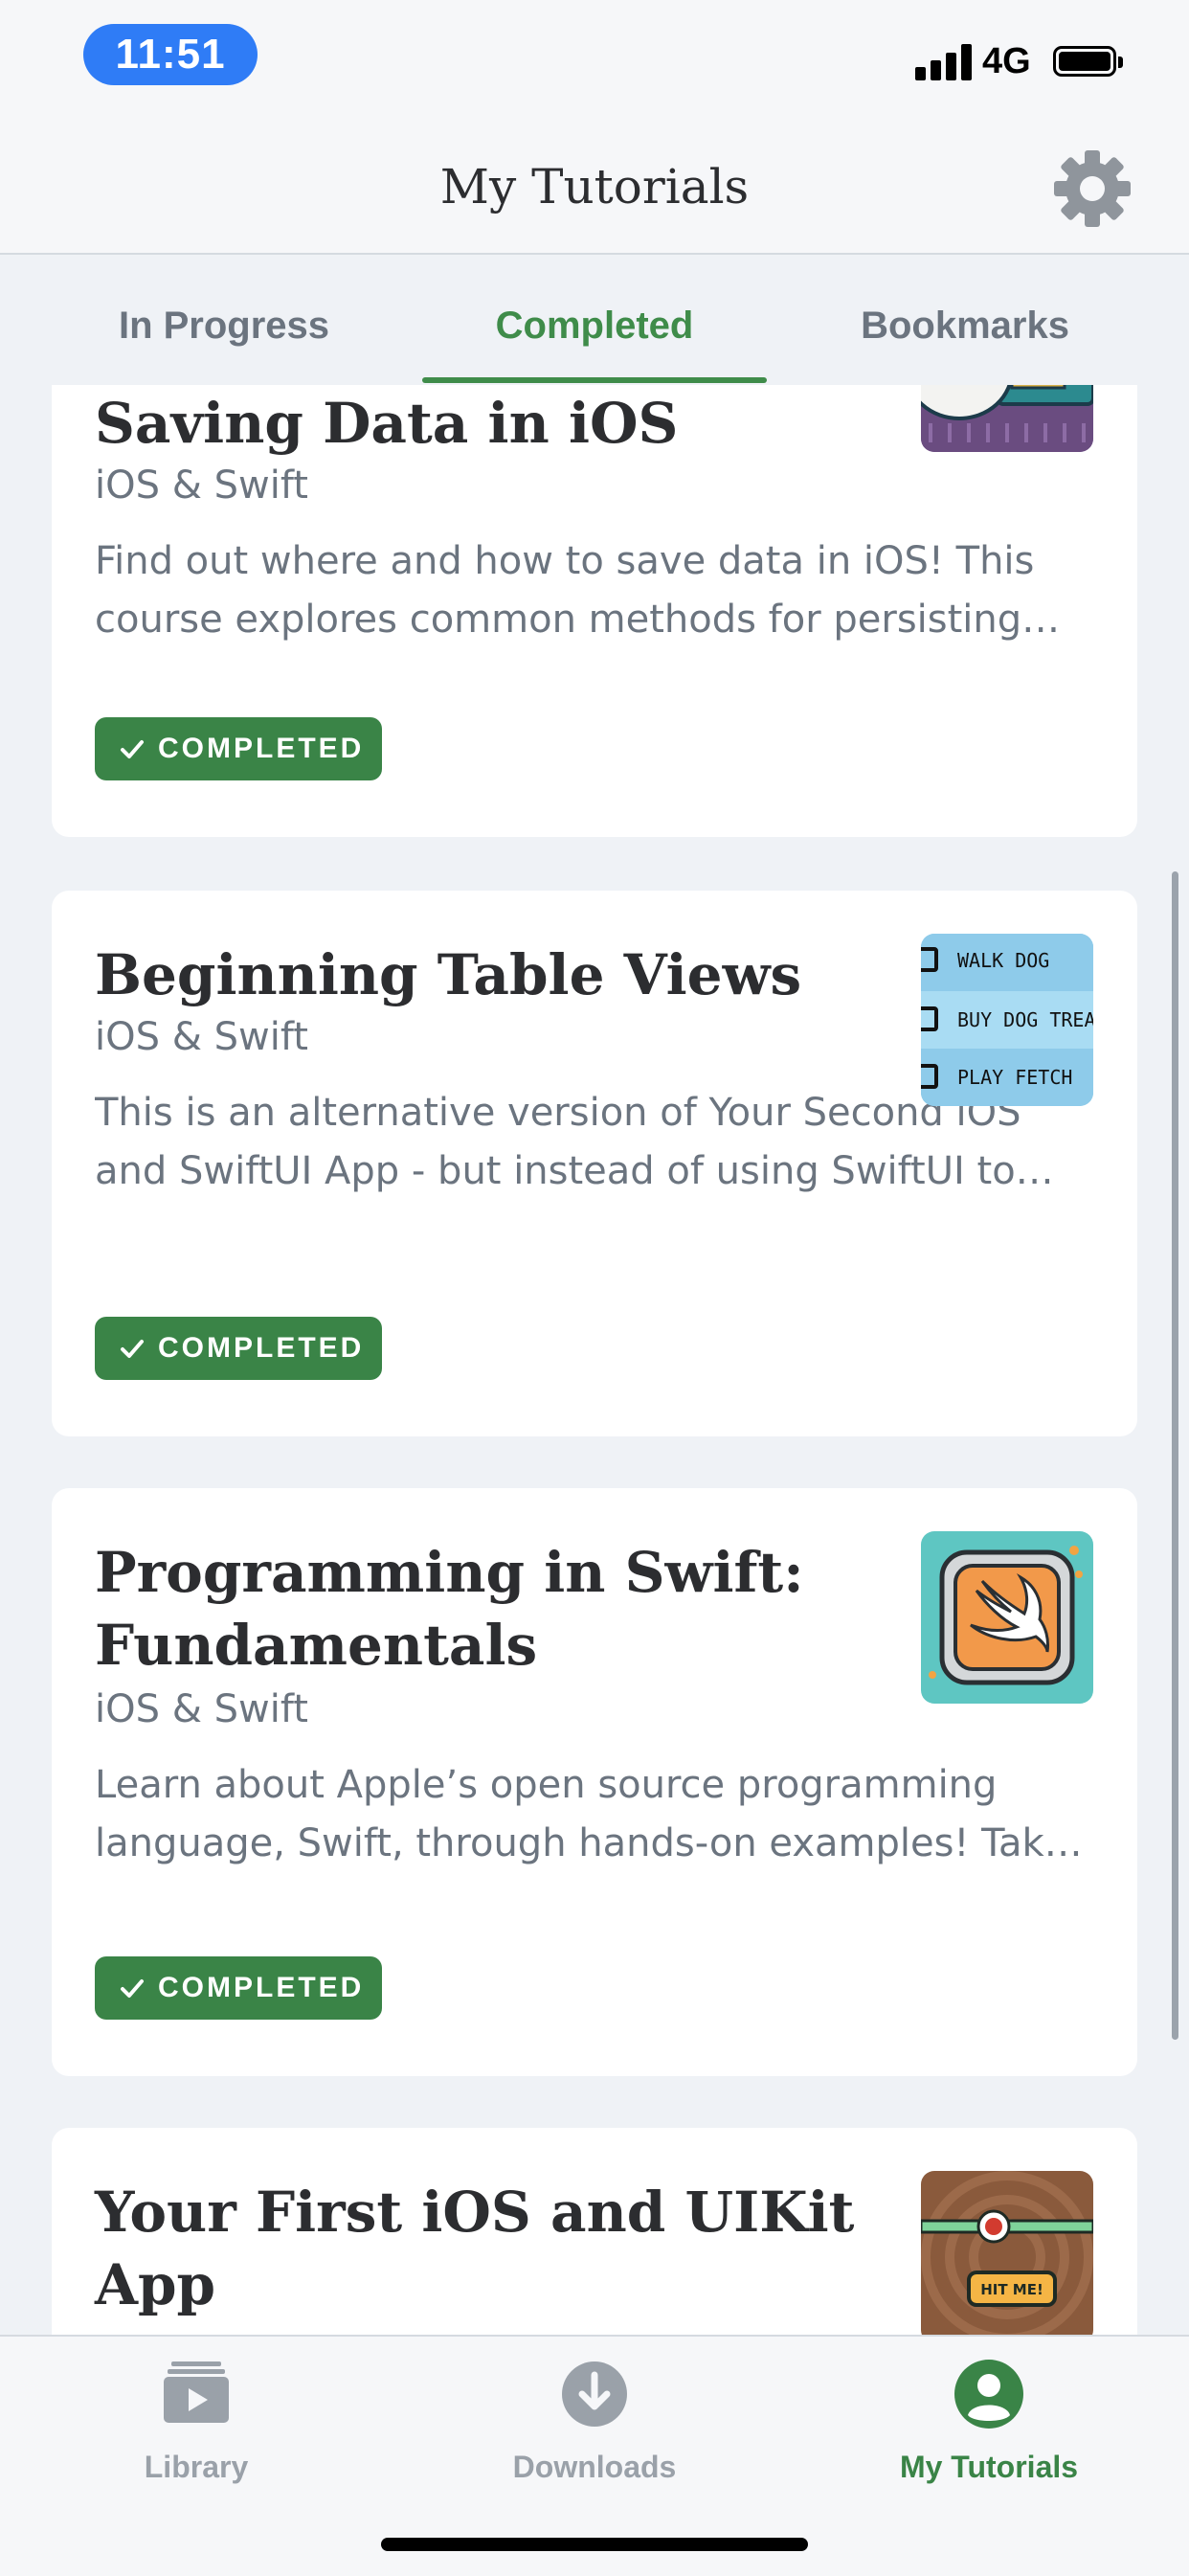 This screenshot has height=2576, width=1189. I want to click on tutorial-card-first-uikit-app: Your First iOS and UIKit App HIT ME!, so click(594, 2231).